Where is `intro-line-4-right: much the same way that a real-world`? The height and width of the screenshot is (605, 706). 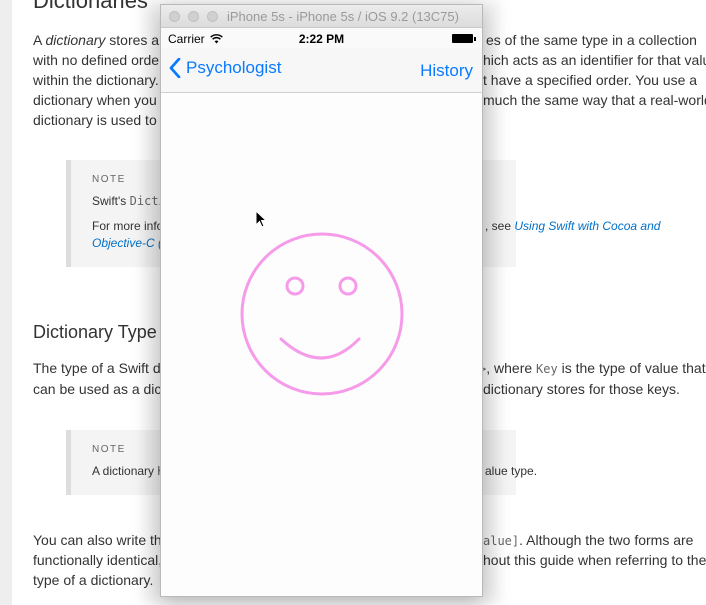
intro-line-4-right: much the same way that a real-world is located at coordinates (594, 100).